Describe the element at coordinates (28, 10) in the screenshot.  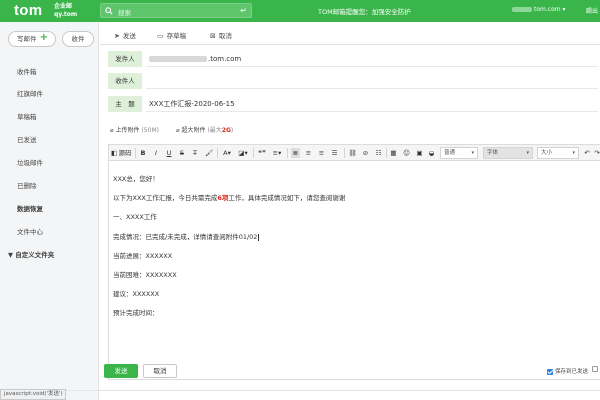
I see `logo: tom` at that location.